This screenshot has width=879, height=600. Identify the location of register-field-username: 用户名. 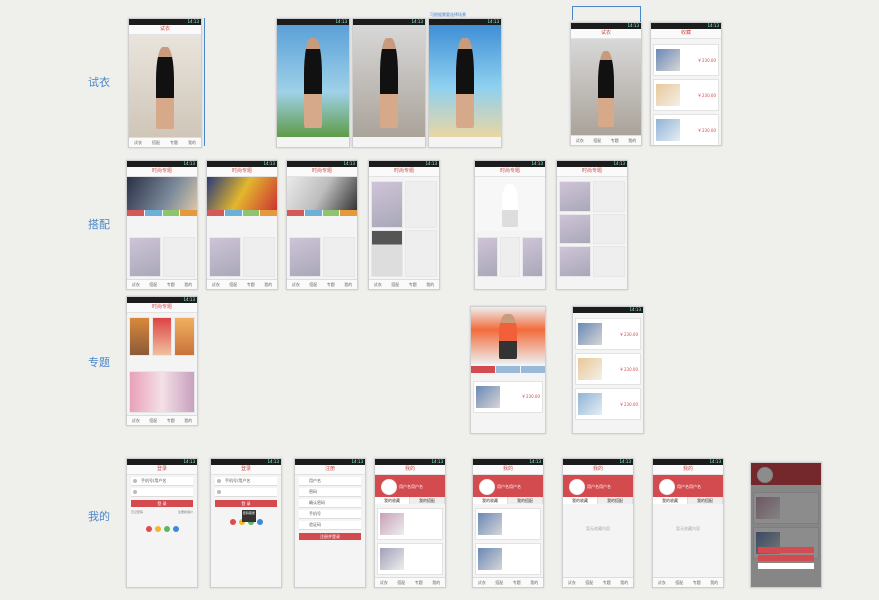
(330, 481).